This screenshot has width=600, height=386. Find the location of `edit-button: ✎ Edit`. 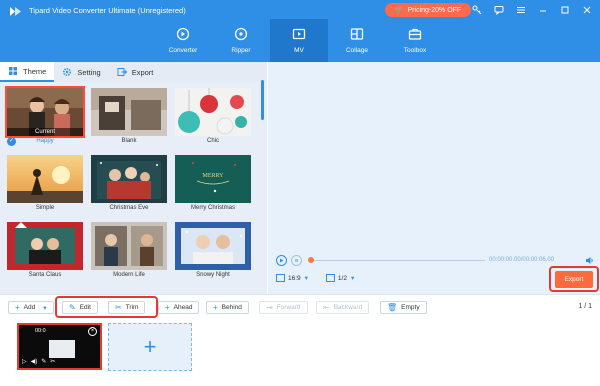

edit-button: ✎ Edit is located at coordinates (80, 307).